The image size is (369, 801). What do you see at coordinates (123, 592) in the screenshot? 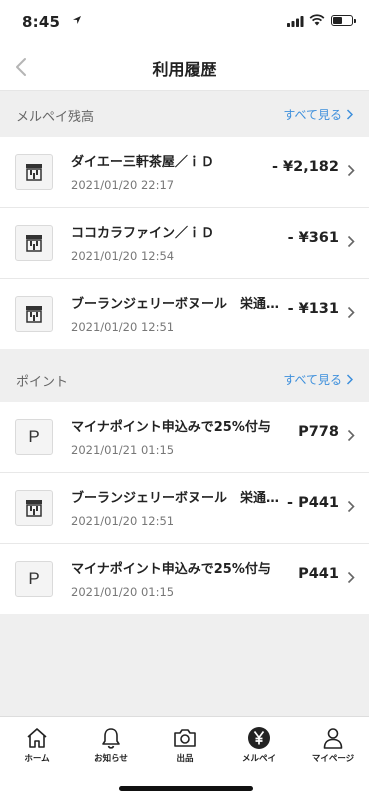
I see `transaction-date: 2021/01/20 01:15` at bounding box center [123, 592].